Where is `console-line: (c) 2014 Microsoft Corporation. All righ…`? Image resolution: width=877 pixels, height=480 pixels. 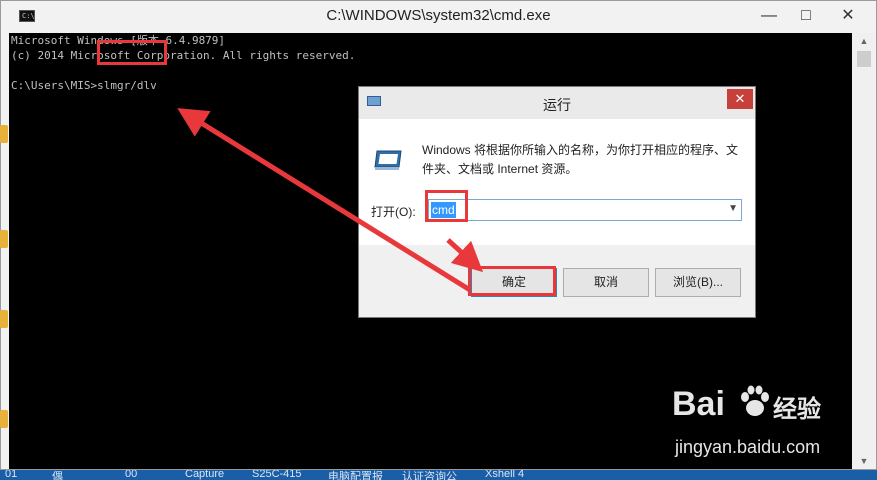 console-line: (c) 2014 Microsoft Corporation. All righ… is located at coordinates (183, 55).